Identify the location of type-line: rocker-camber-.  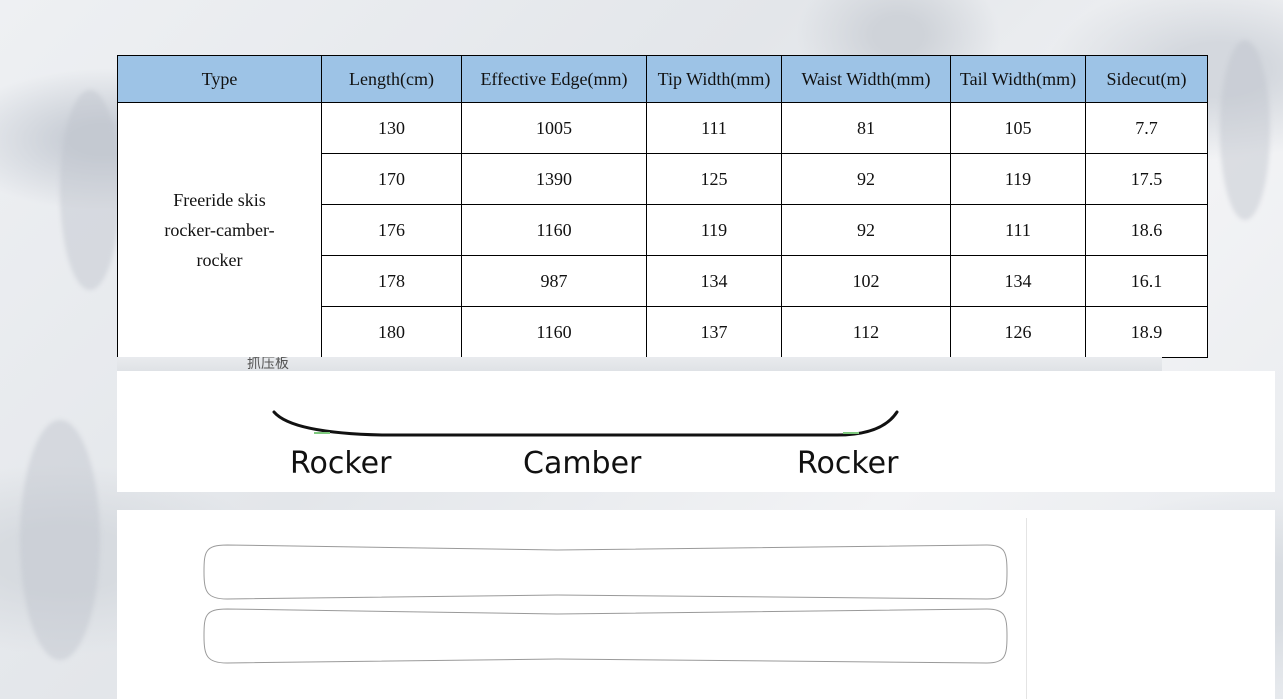
(219, 230).